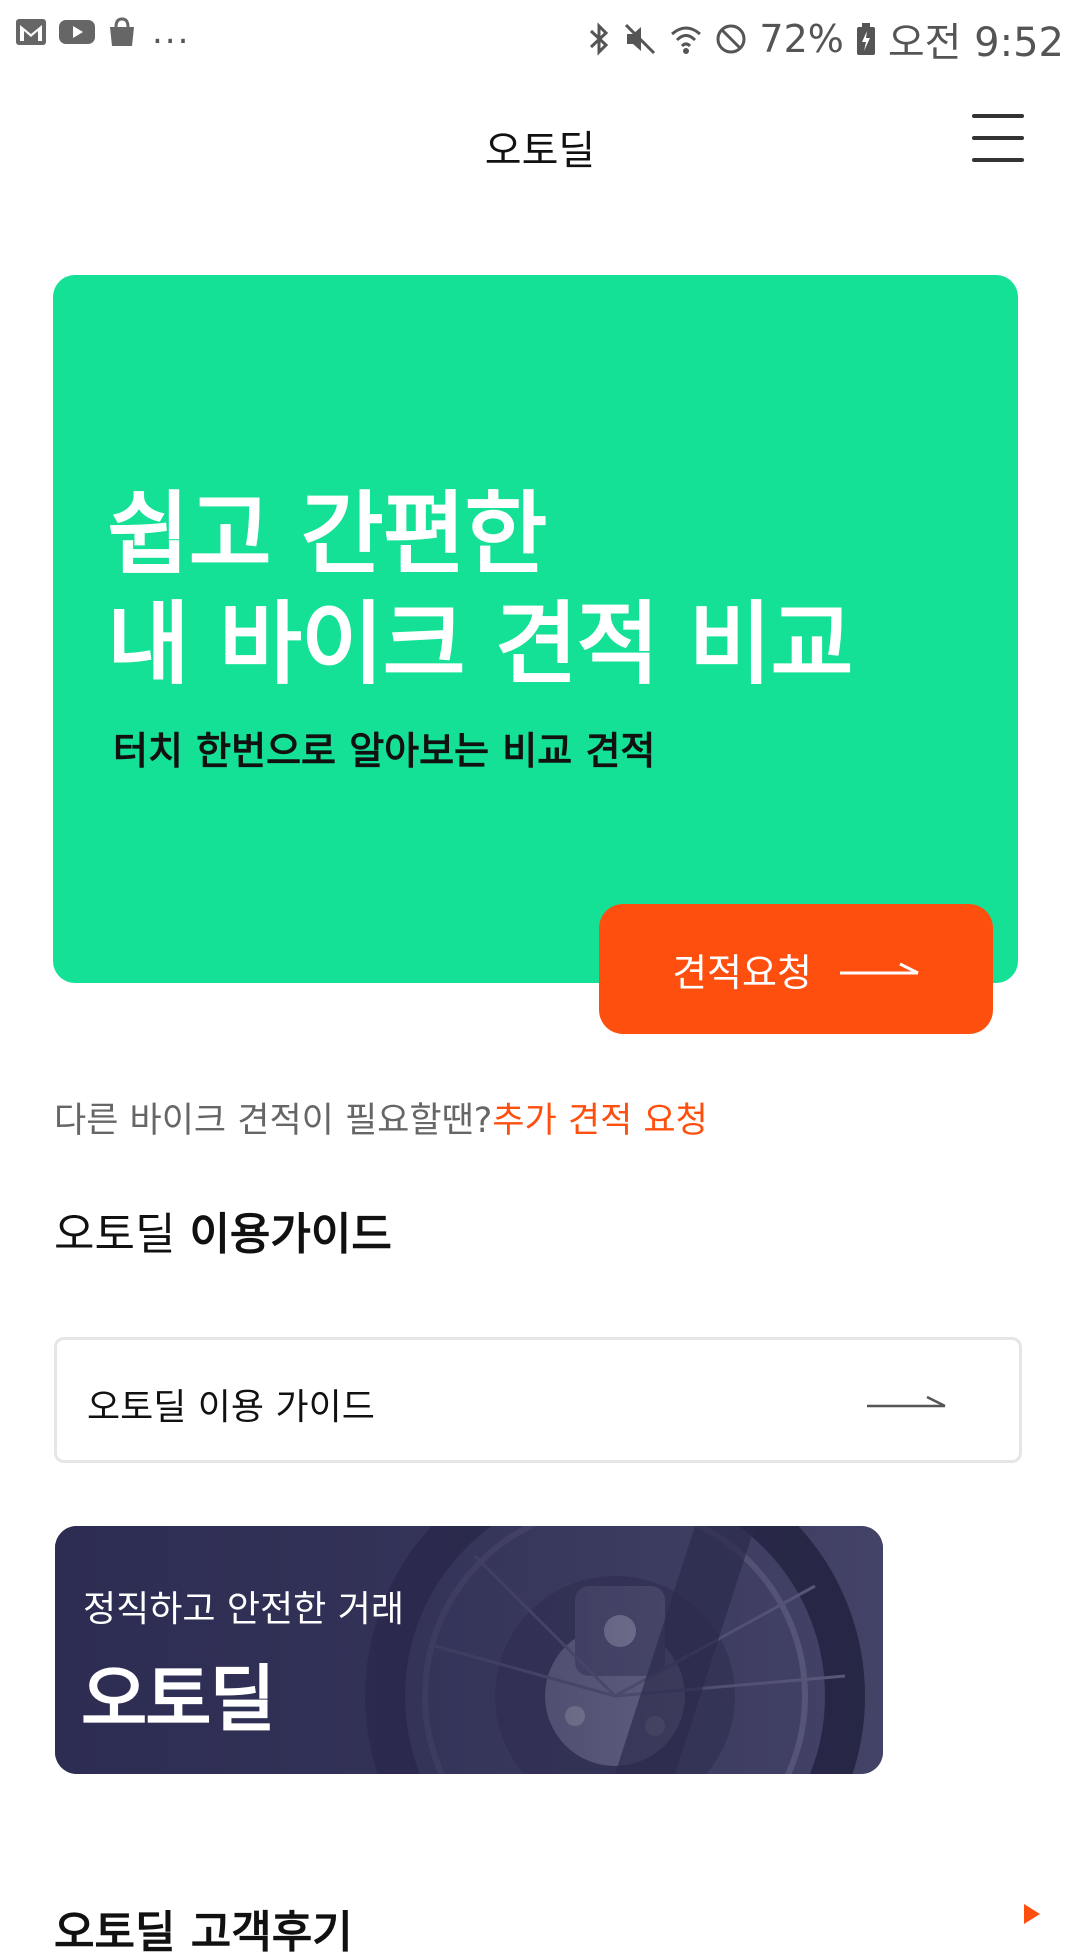 This screenshot has width=1080, height=1960. Describe the element at coordinates (538, 1400) in the screenshot. I see `usage-guide-button: 오토딜 이용 가이드` at that location.